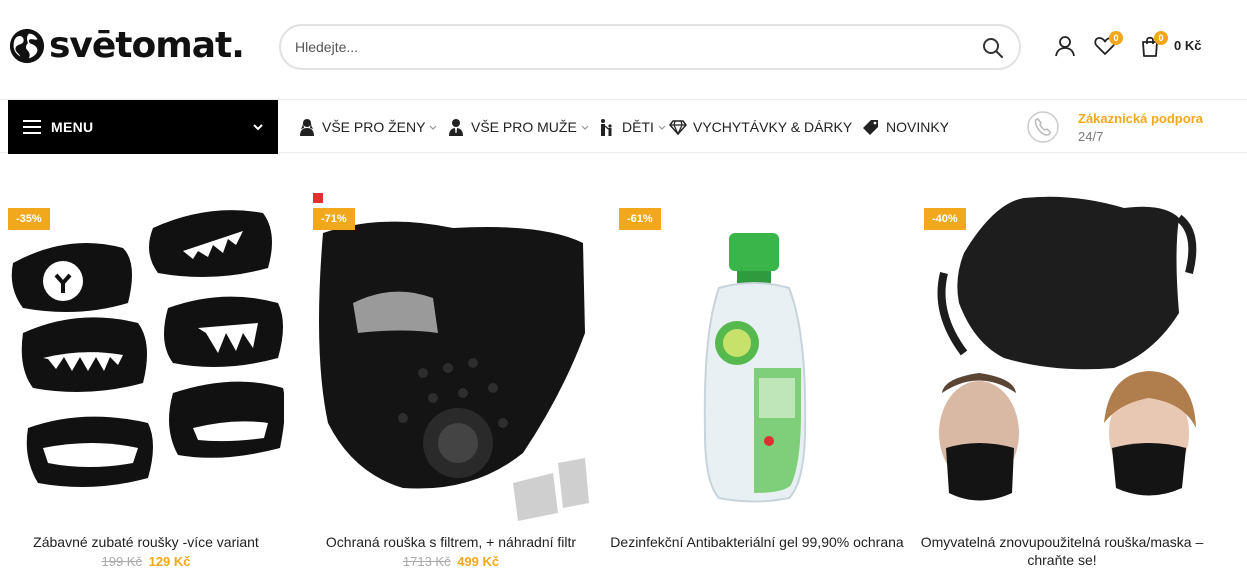  Describe the element at coordinates (374, 127) in the screenshot. I see `nav-item-label: VŠE PRO ŽENY` at that location.